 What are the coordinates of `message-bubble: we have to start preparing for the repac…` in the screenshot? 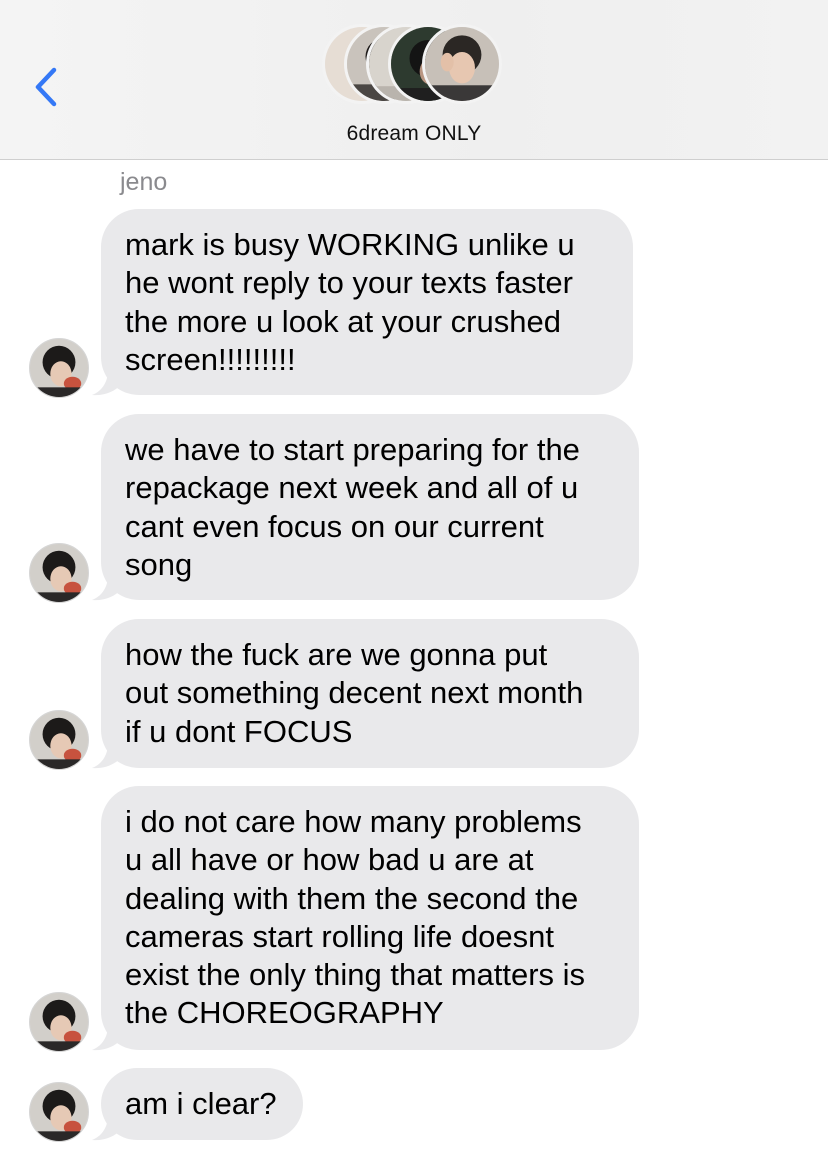 It's located at (370, 507).